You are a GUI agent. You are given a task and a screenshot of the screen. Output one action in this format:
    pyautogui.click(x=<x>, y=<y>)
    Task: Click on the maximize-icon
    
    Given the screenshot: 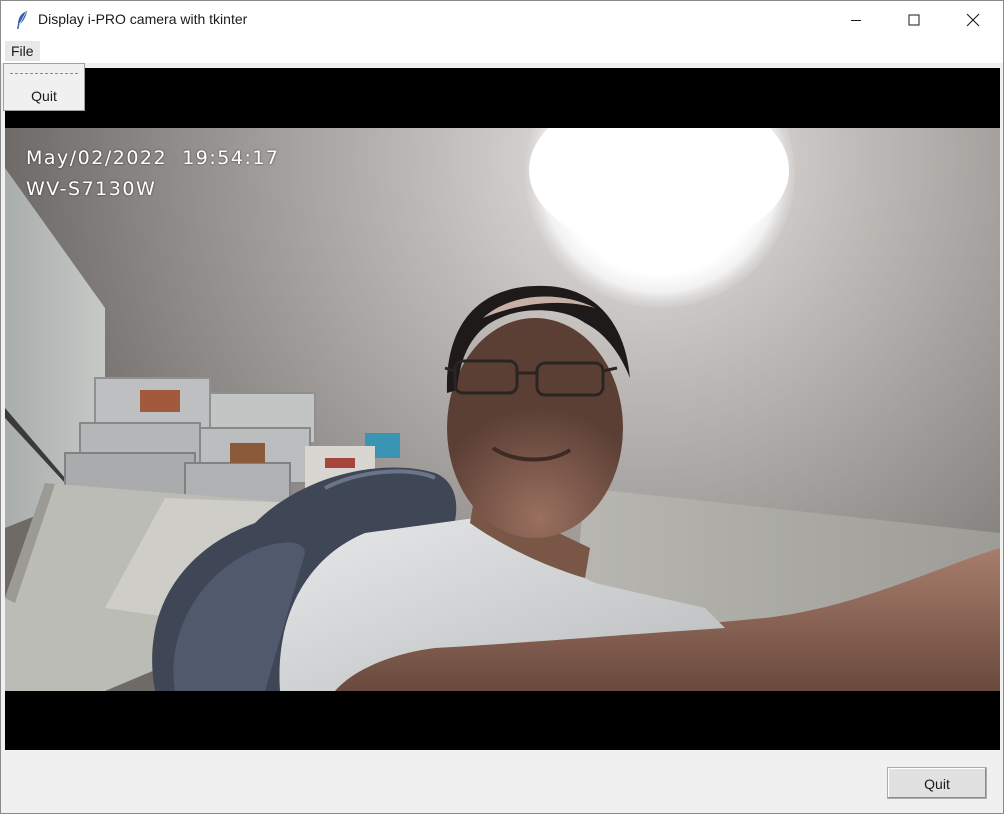 What is the action you would take?
    pyautogui.click(x=914, y=20)
    